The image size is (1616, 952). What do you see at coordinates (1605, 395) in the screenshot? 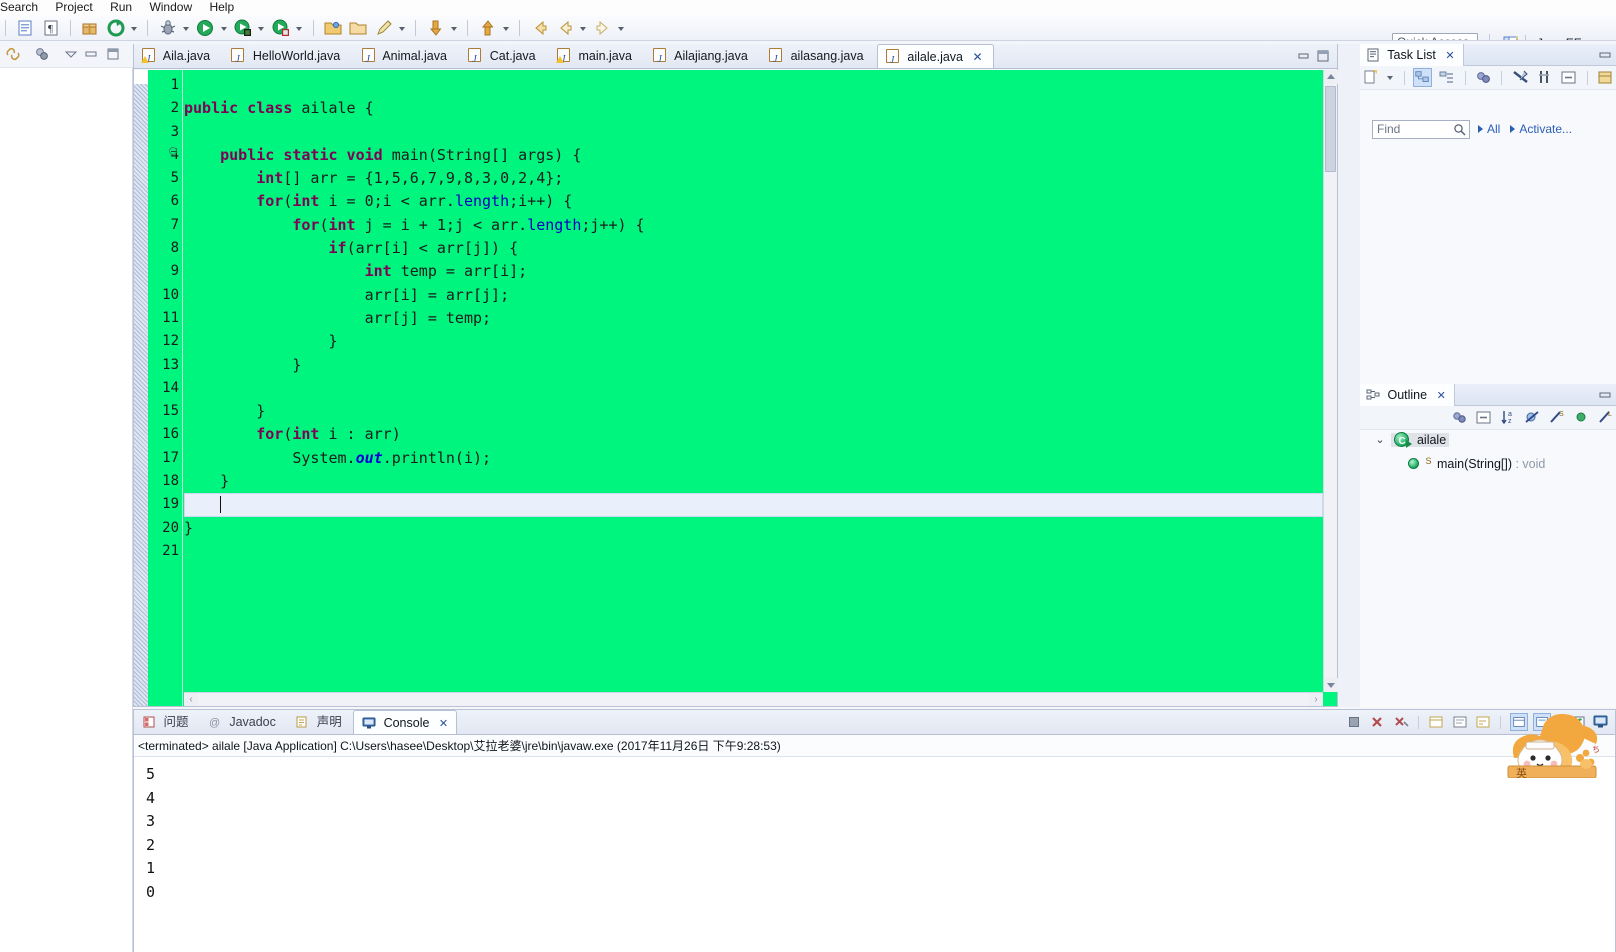
I see `outline-minimize-icon` at bounding box center [1605, 395].